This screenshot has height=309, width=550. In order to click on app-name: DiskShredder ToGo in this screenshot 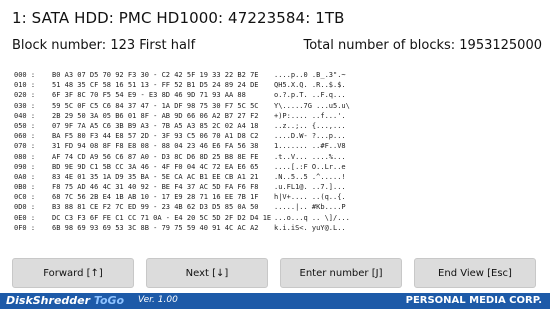, I will do `click(65, 300)`.